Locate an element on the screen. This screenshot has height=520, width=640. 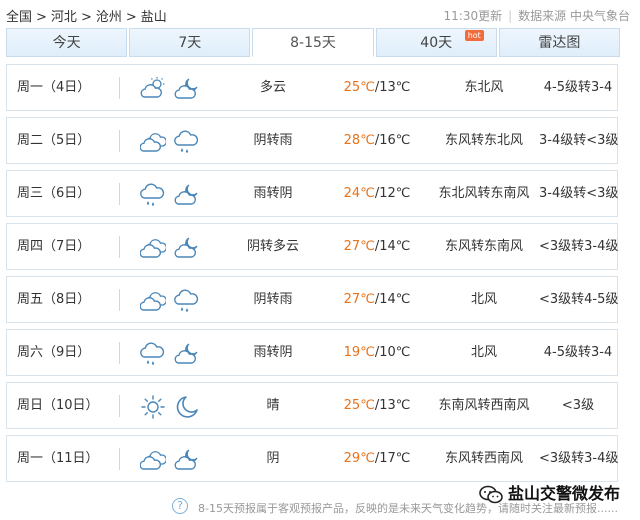
forecast-row: 周一（11日） 阴 29℃/17℃ 东风转西南风 <3级转3-4级 is located at coordinates (312, 458).